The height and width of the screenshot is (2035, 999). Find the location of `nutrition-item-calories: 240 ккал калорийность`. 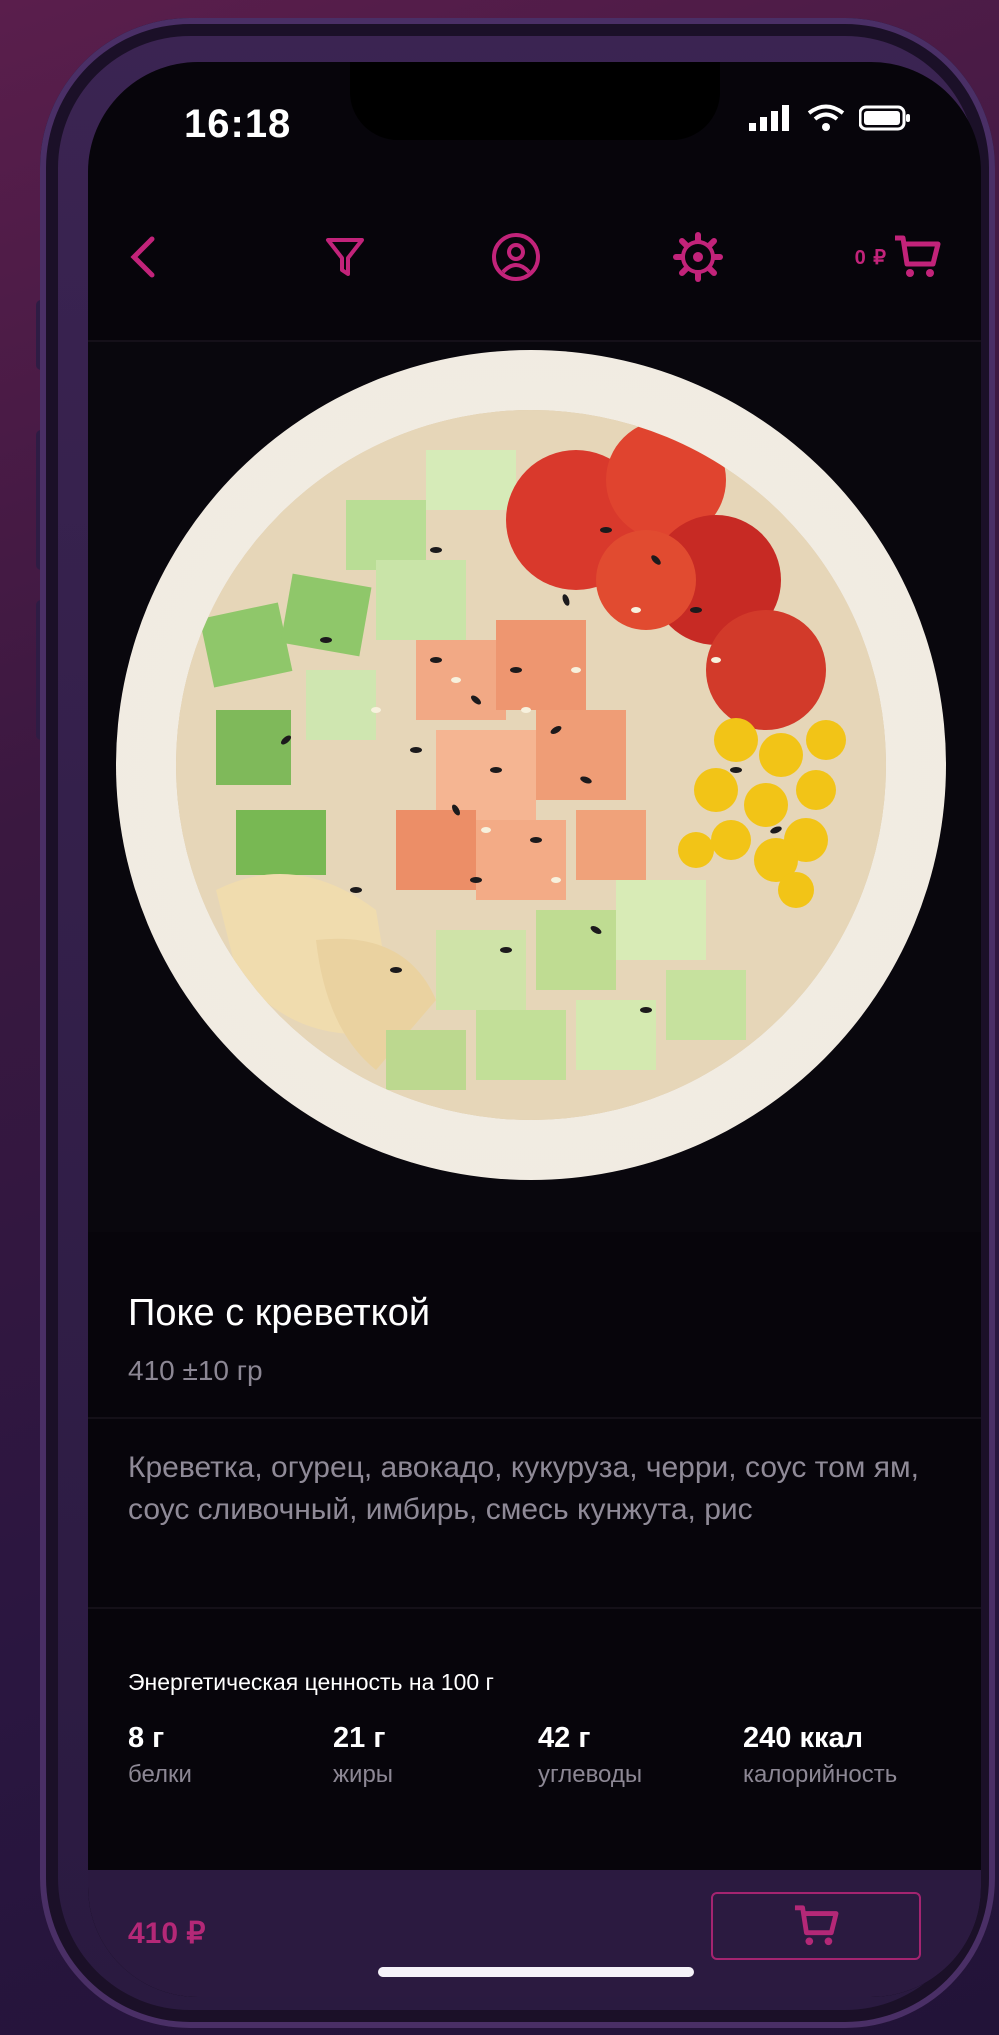

nutrition-item-calories: 240 ккал калорийность is located at coordinates (845, 1755).